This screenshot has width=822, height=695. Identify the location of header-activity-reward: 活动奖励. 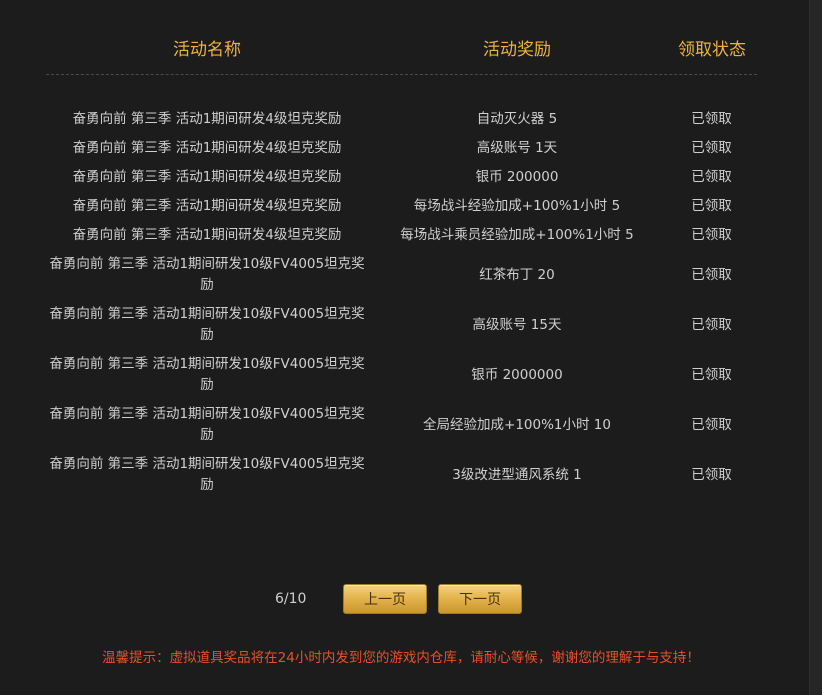
(517, 50).